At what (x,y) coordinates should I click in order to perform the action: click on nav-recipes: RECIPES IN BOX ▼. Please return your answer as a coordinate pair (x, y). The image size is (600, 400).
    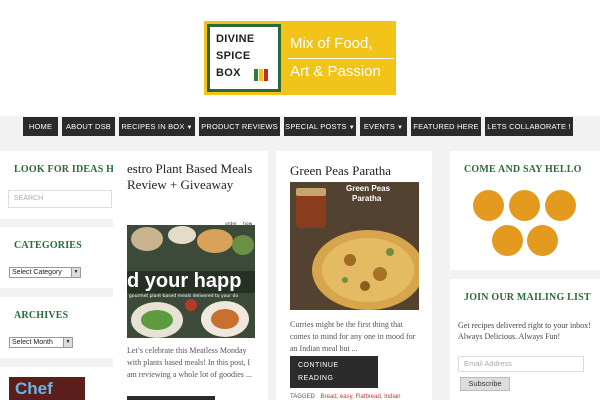
    Looking at the image, I should click on (157, 126).